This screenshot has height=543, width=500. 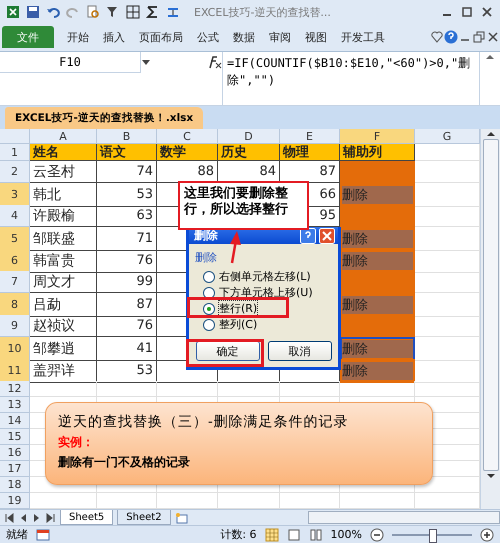 What do you see at coordinates (127, 195) in the screenshot?
I see `table-cell: 53` at bounding box center [127, 195].